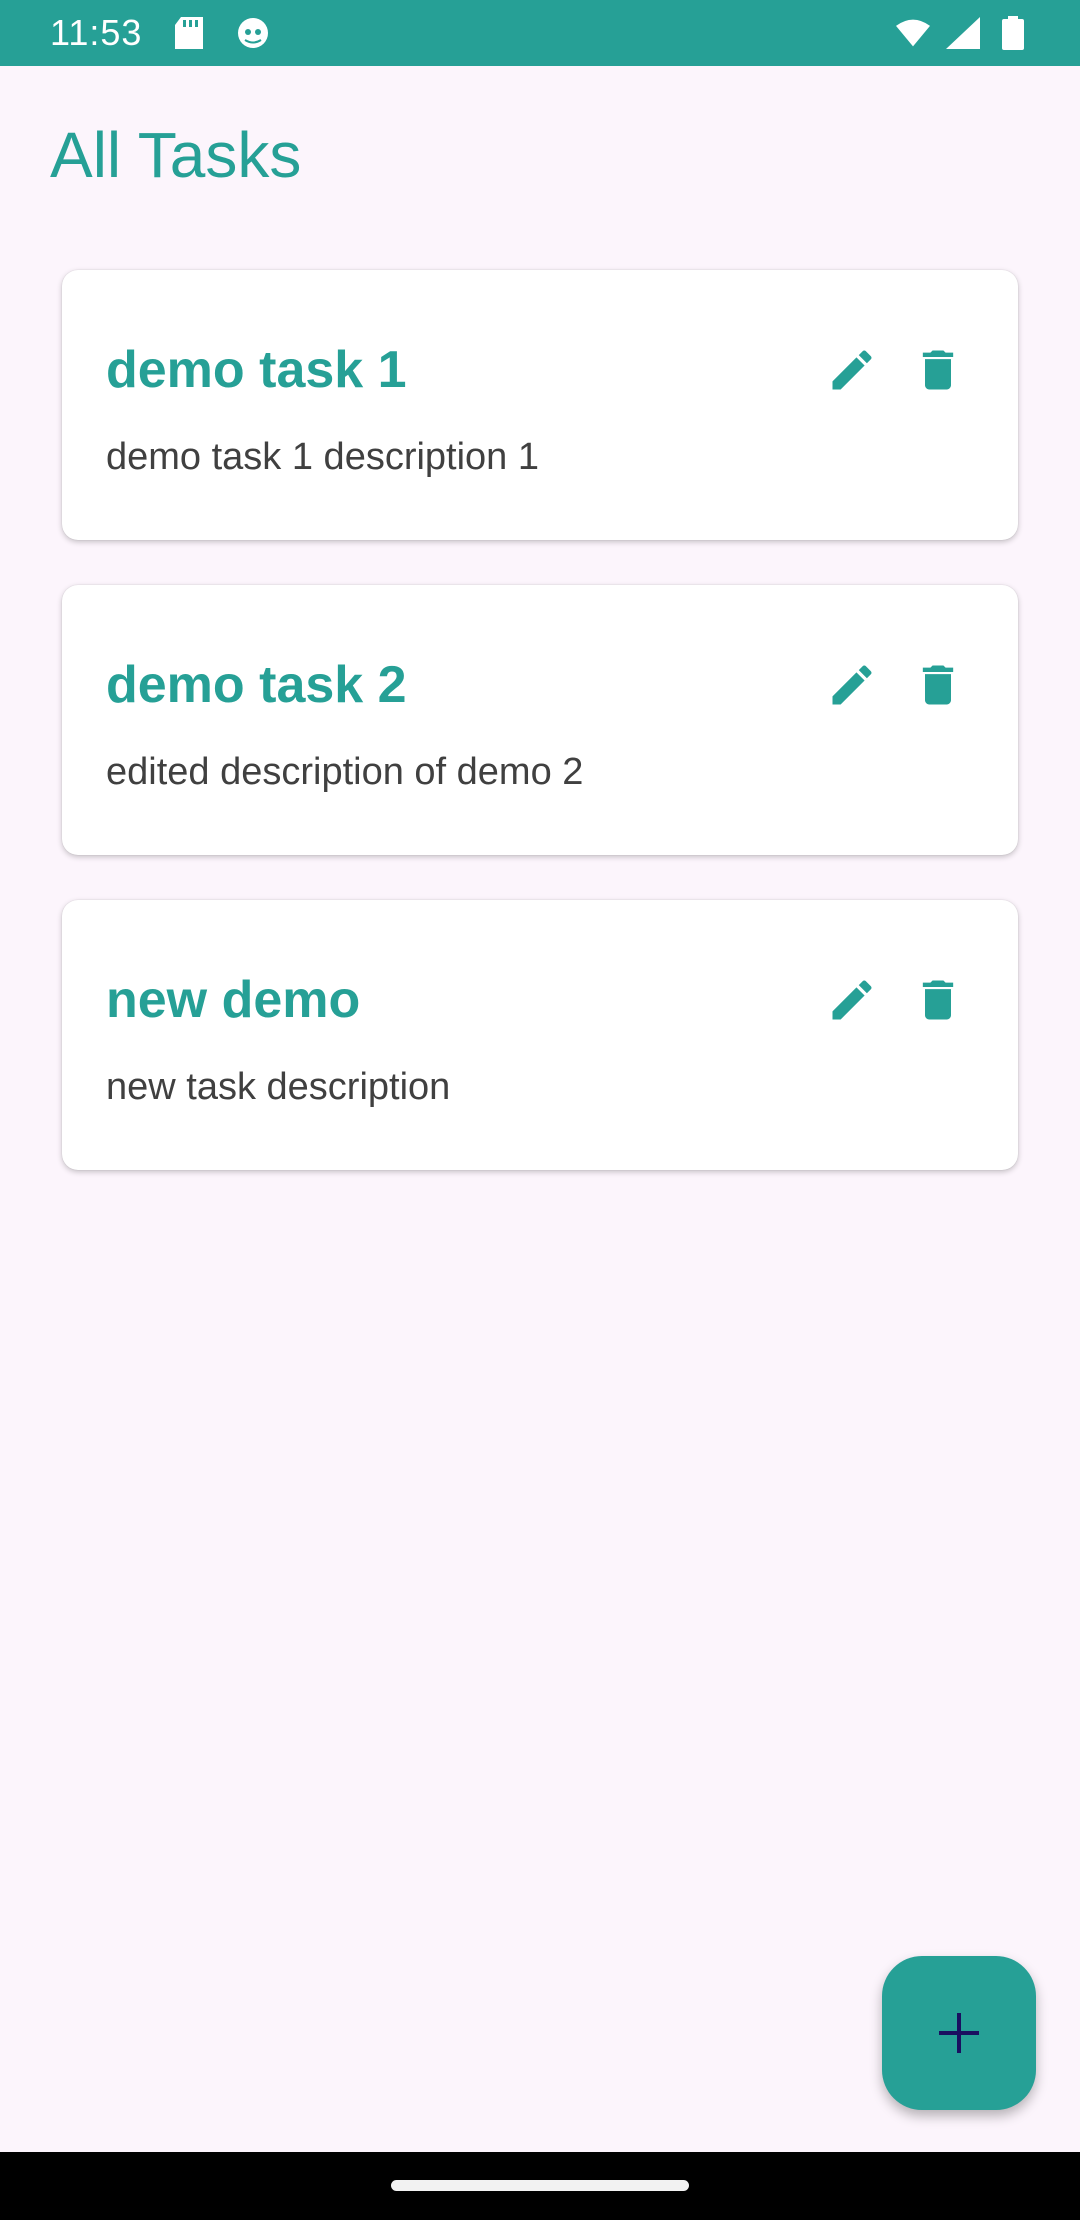 Image resolution: width=1080 pixels, height=2220 pixels. I want to click on task-description: new task description, so click(278, 1087).